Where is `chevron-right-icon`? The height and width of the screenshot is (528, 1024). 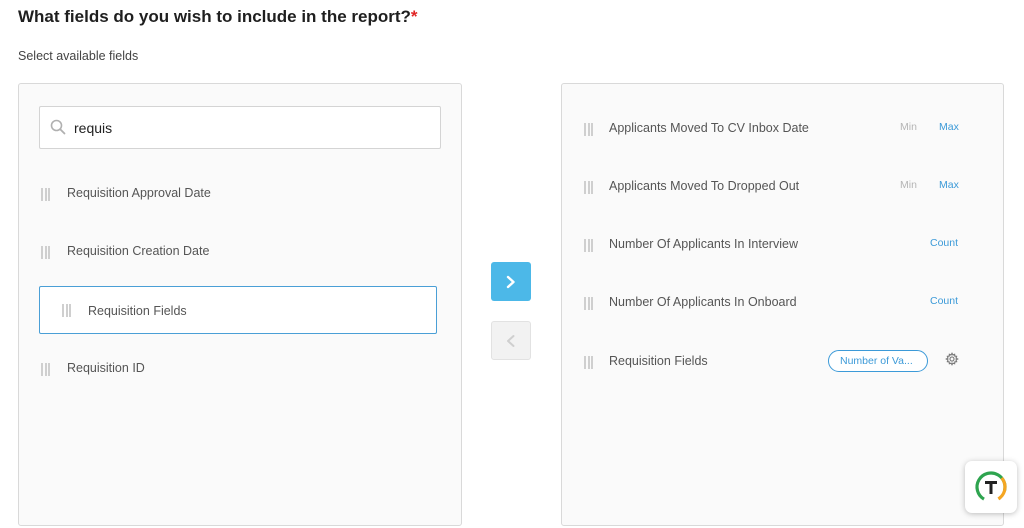 chevron-right-icon is located at coordinates (510, 281).